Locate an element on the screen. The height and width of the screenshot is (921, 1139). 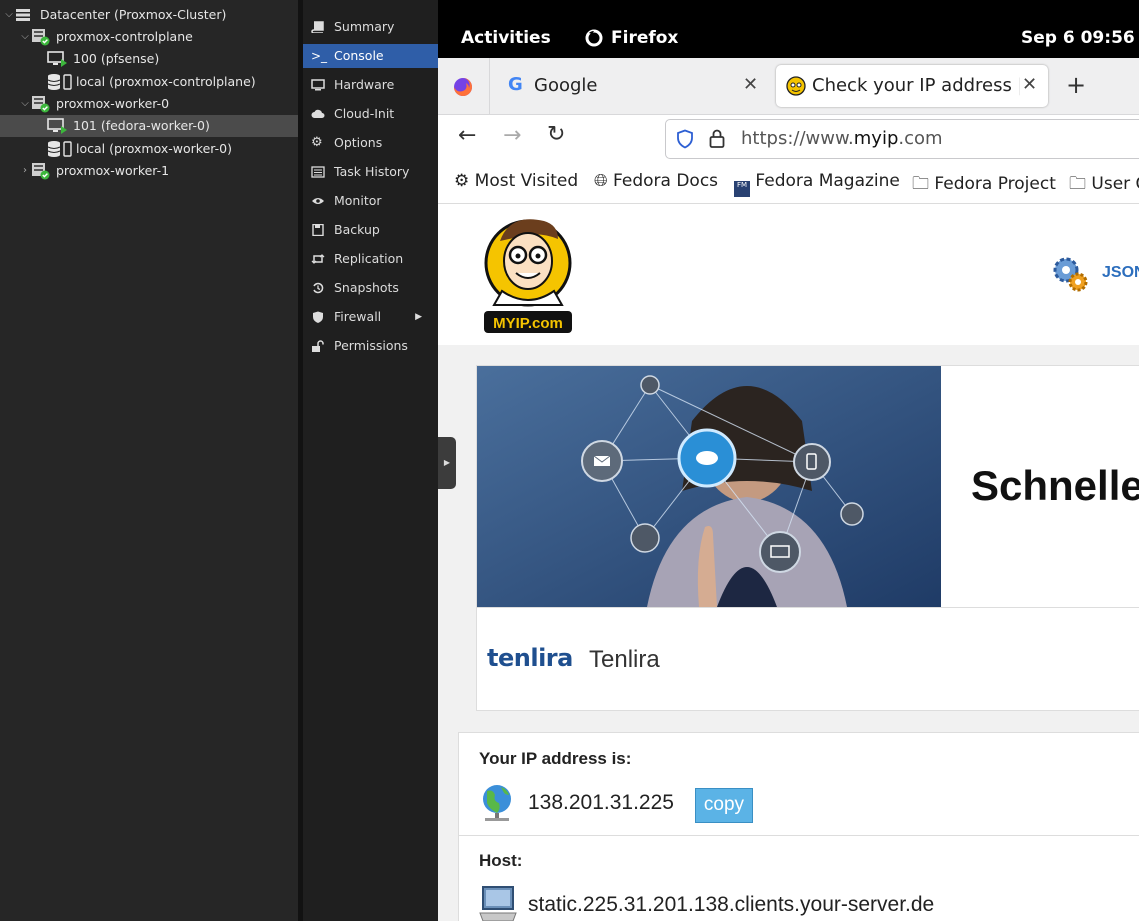
nav-item-snapshots: Snapshots is located at coordinates (370, 288).